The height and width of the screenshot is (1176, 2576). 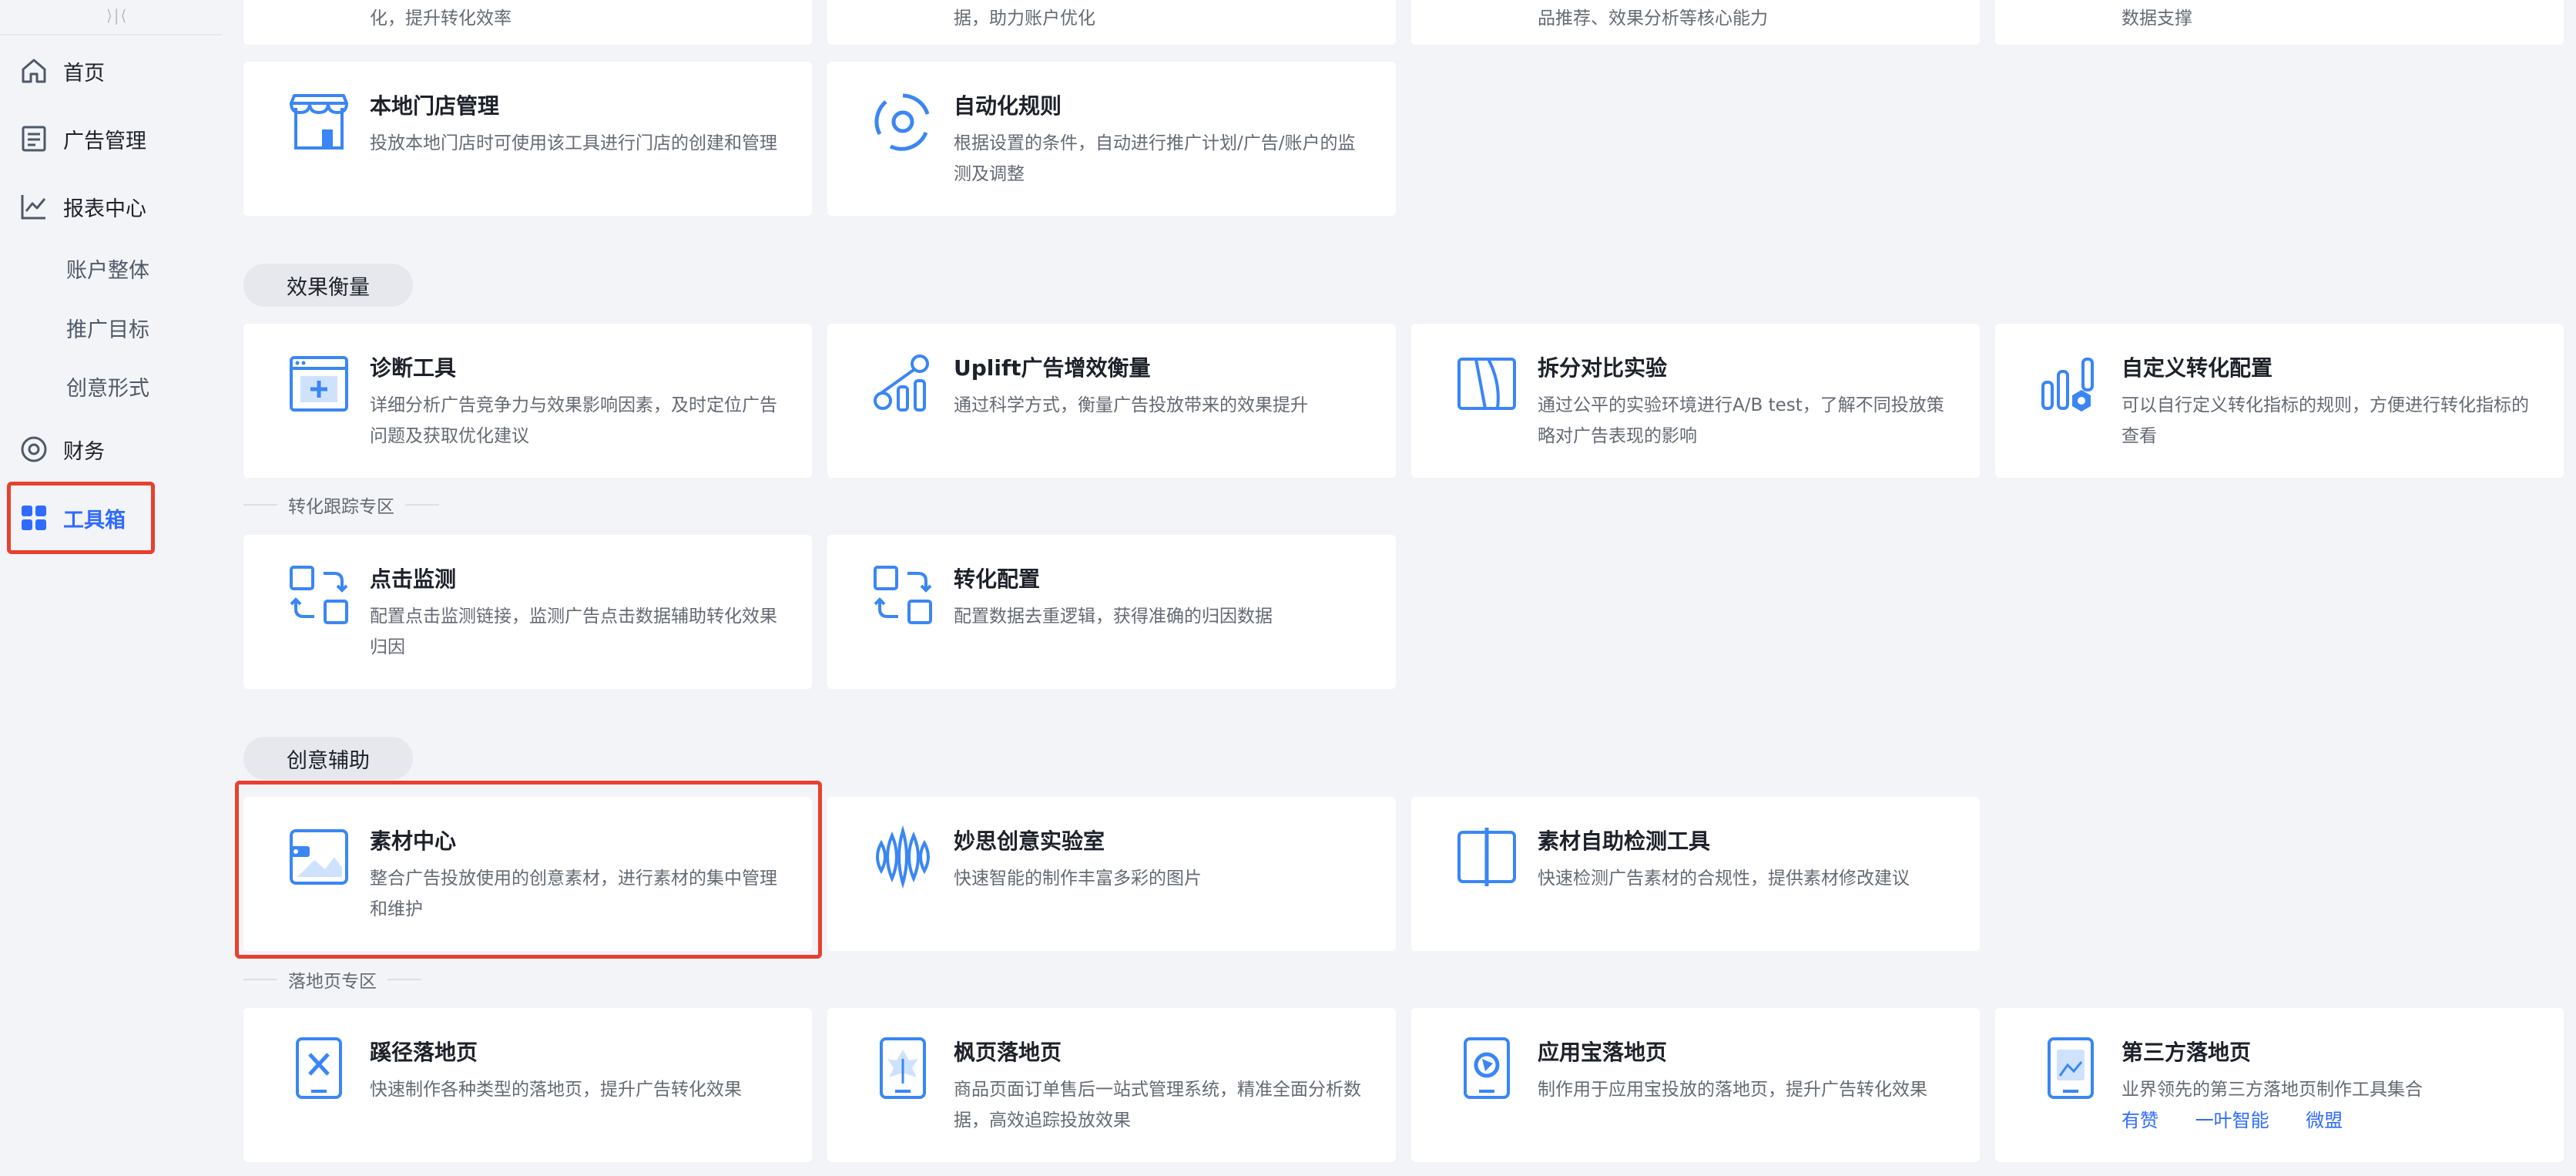 I want to click on auto-rule-icon, so click(x=902, y=122).